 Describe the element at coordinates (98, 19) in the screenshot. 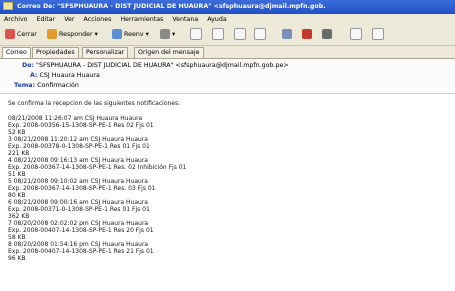

I see `menu-acciones: Acciones` at that location.